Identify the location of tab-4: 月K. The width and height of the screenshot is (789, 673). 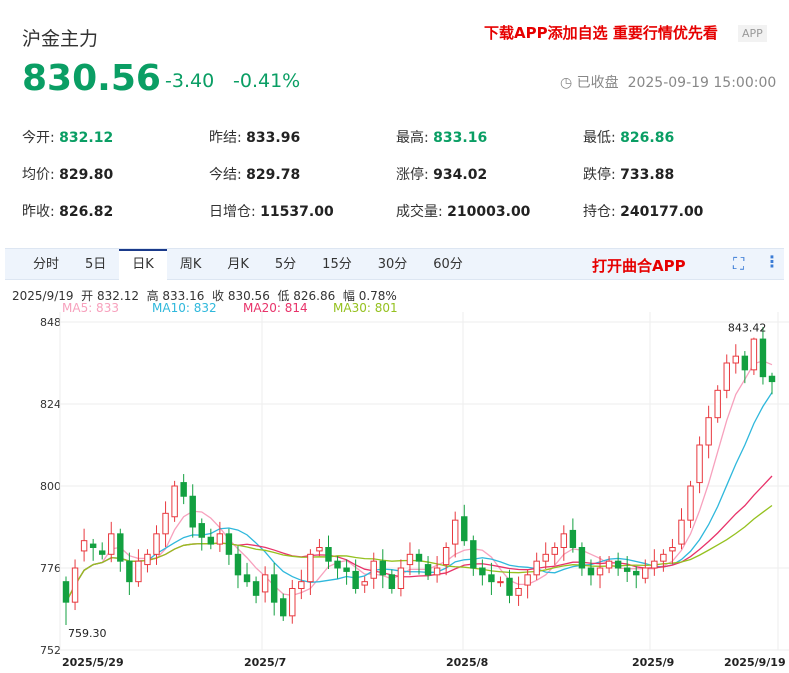
(238, 264).